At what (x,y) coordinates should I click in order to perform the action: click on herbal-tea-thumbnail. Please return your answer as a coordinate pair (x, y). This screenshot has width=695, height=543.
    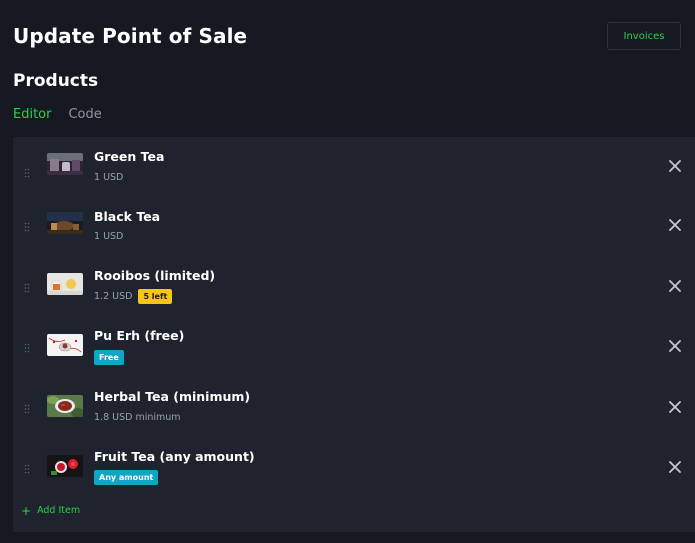
    Looking at the image, I should click on (65, 406).